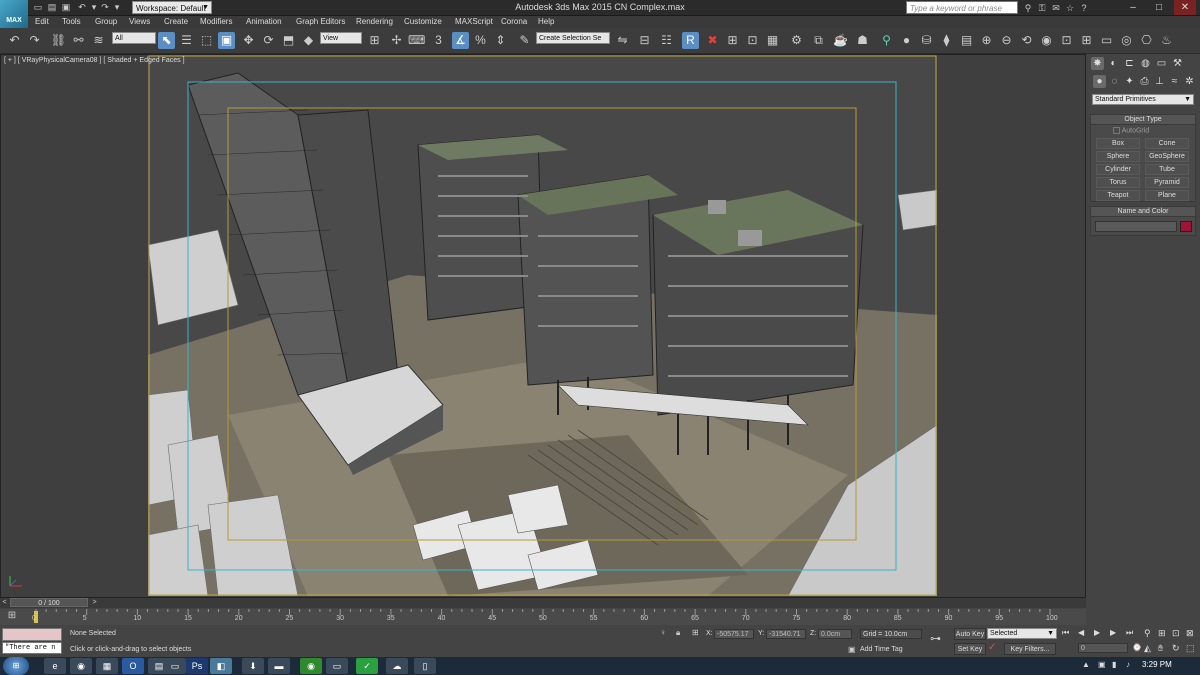  Describe the element at coordinates (1185, 7) in the screenshot. I see `close-button: ✕` at that location.